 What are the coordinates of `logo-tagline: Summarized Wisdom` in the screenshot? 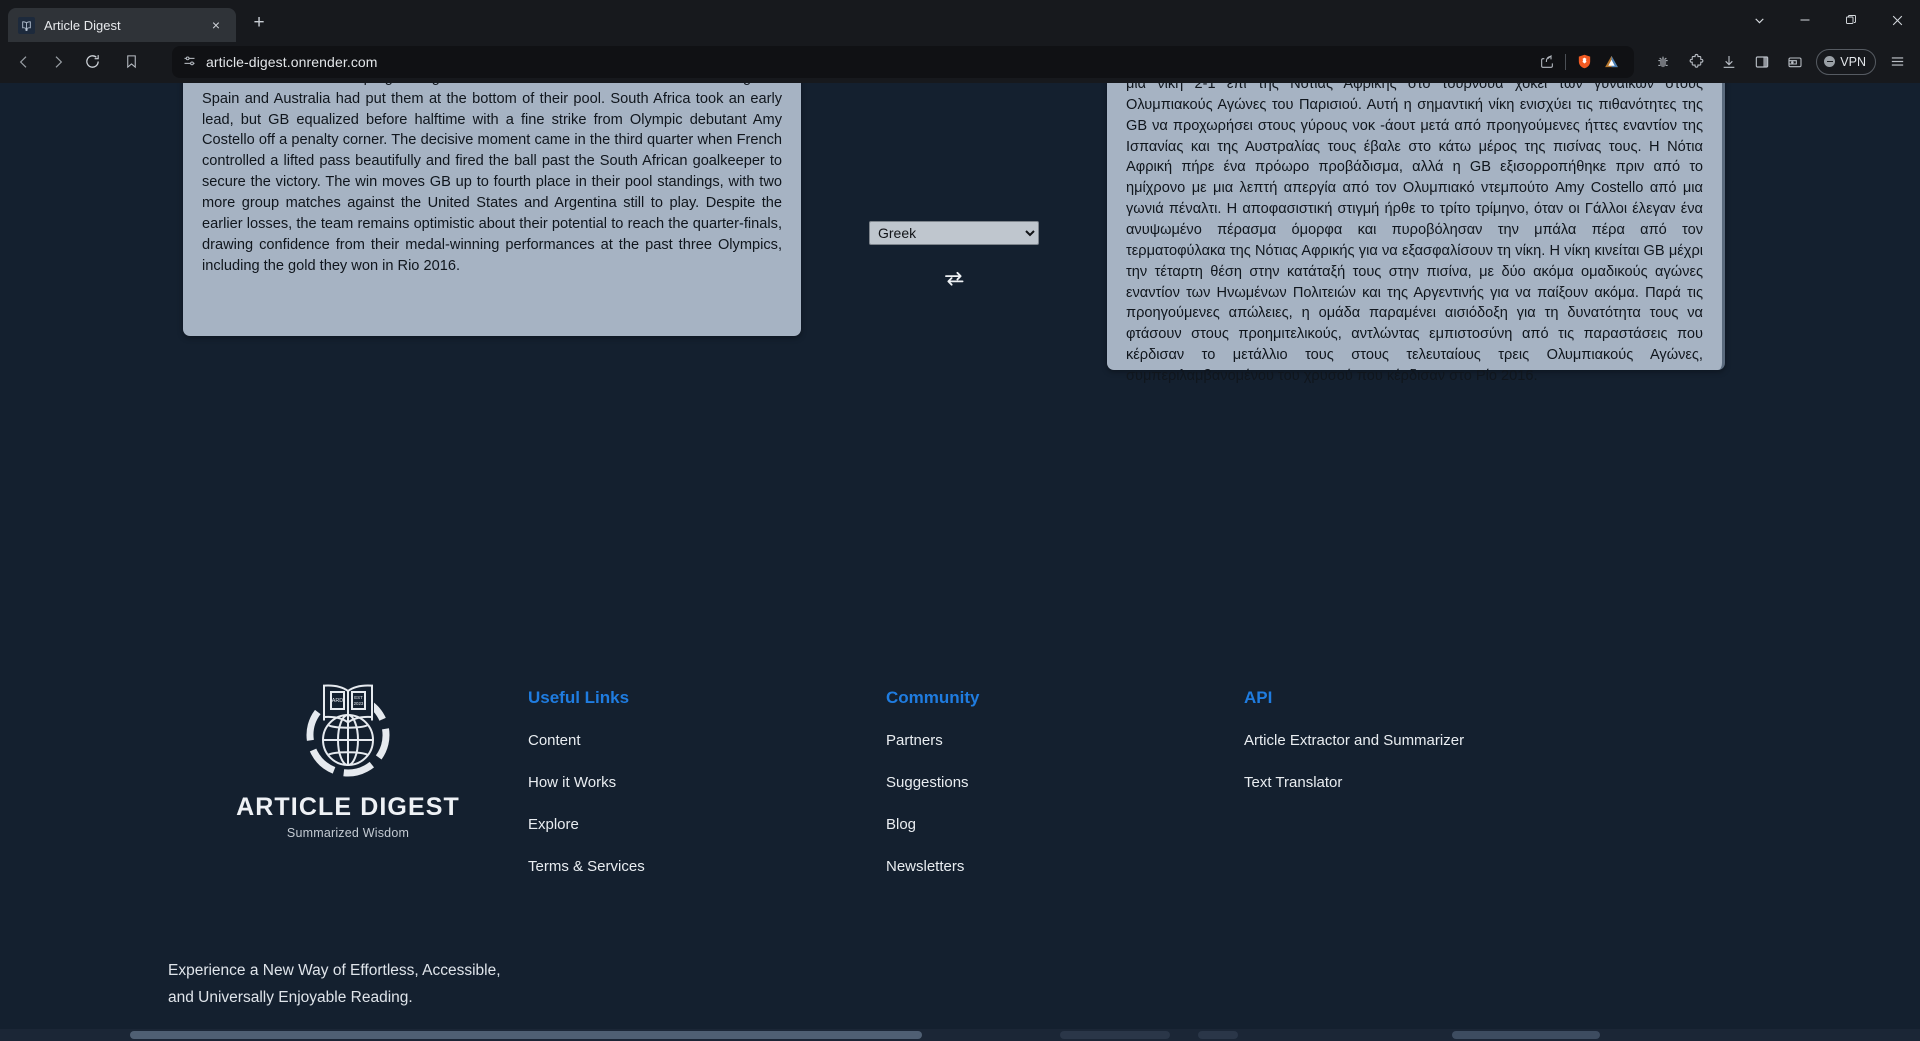 It's located at (348, 833).